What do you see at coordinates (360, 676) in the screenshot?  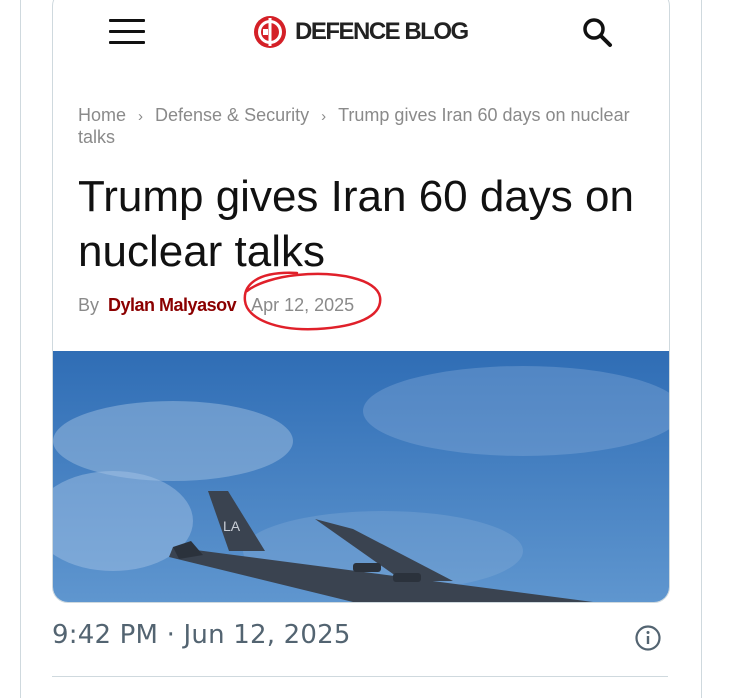 I see `divider` at bounding box center [360, 676].